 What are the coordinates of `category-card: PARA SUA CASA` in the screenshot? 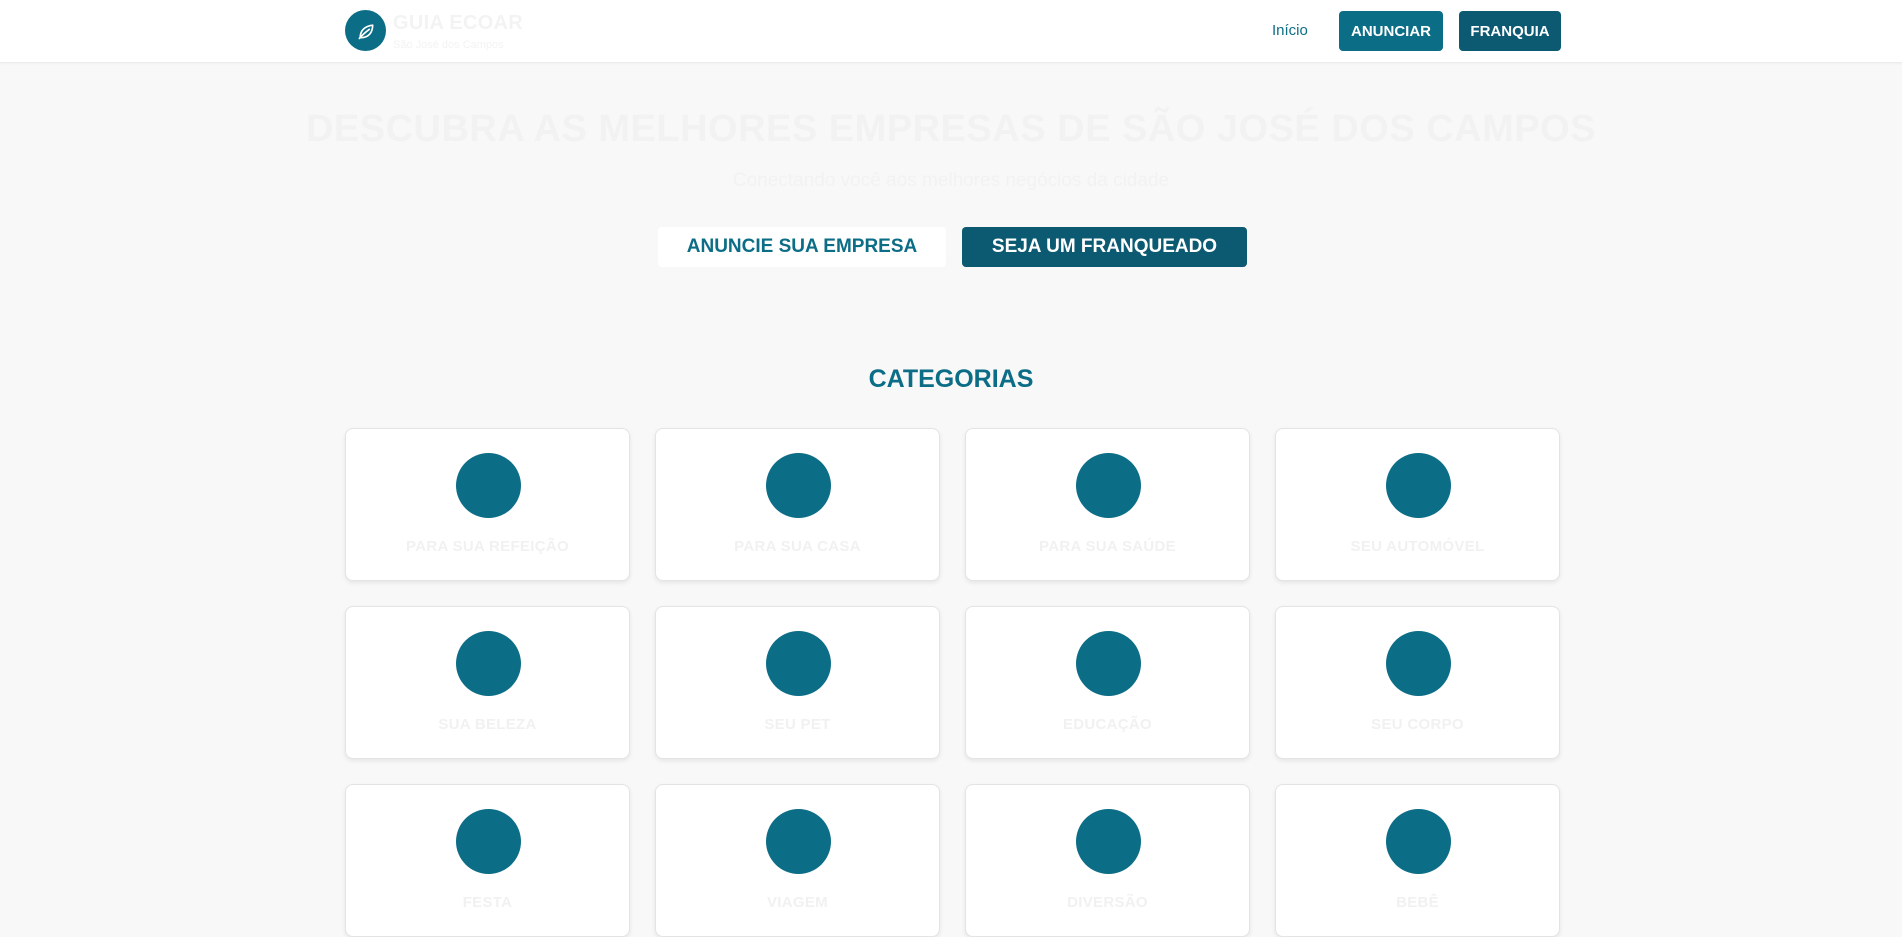 It's located at (797, 504).